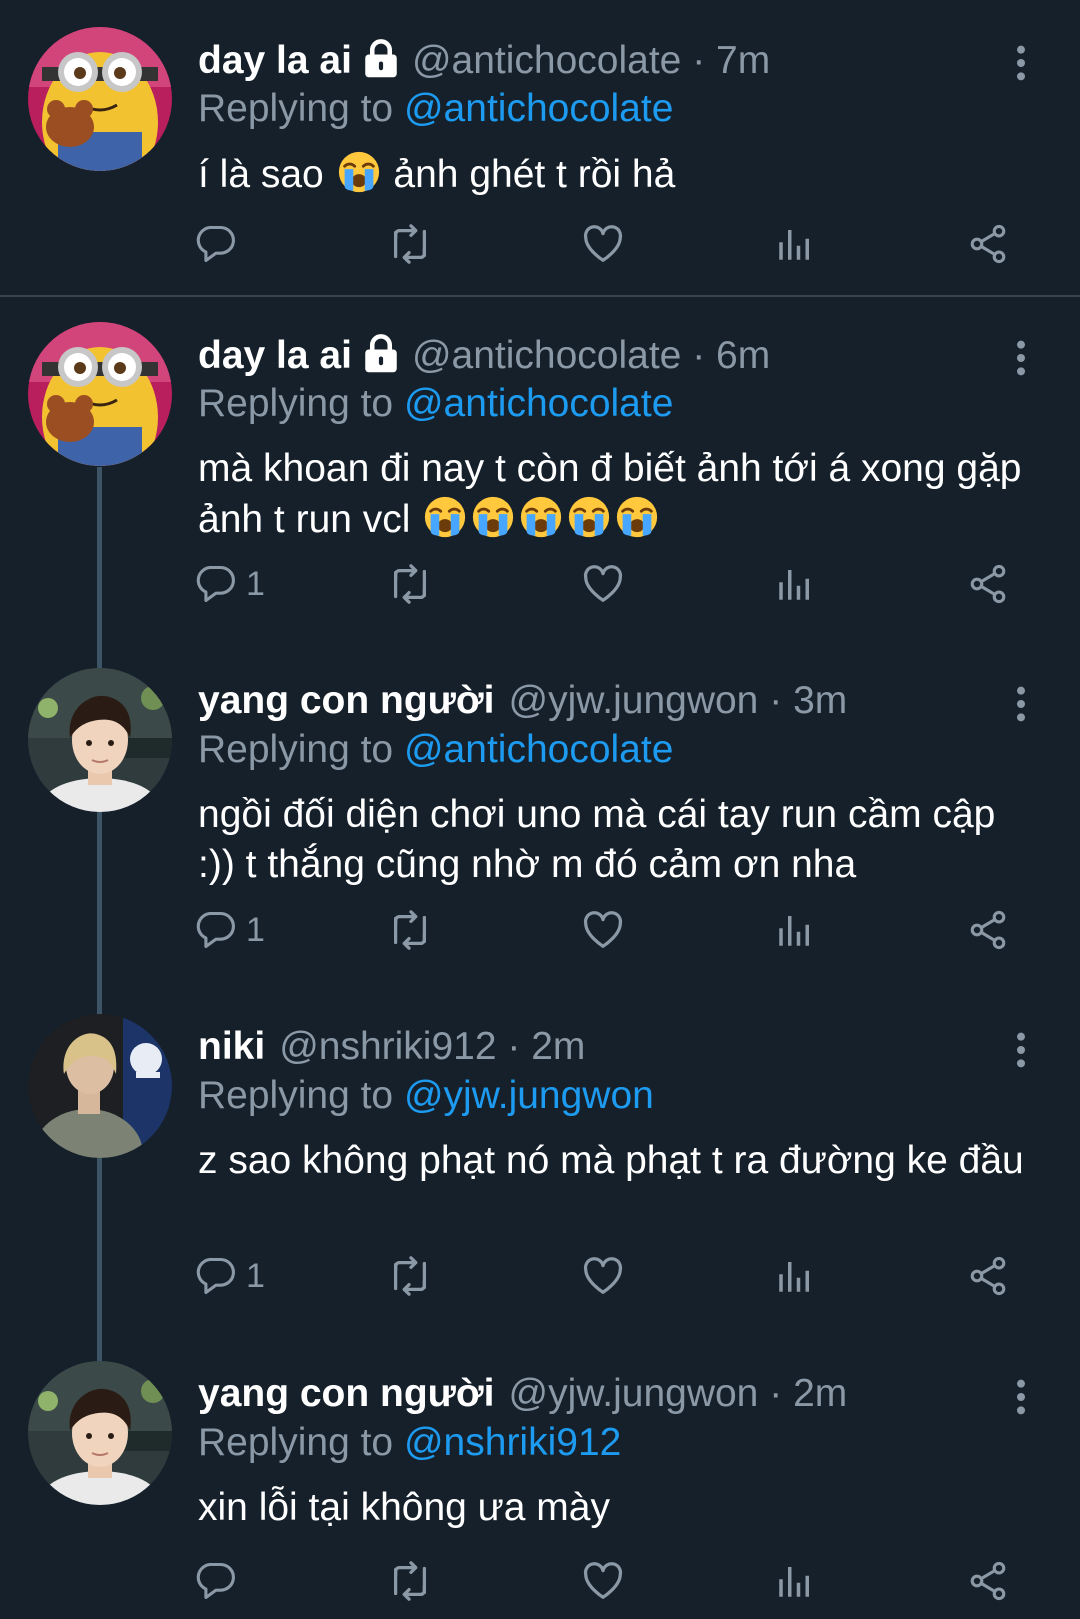  I want to click on action-bar: 1, so click(540, 1276).